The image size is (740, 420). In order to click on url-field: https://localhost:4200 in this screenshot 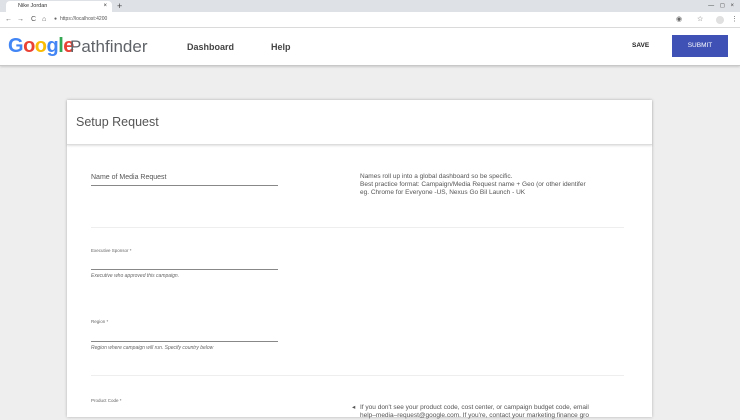, I will do `click(83, 19)`.